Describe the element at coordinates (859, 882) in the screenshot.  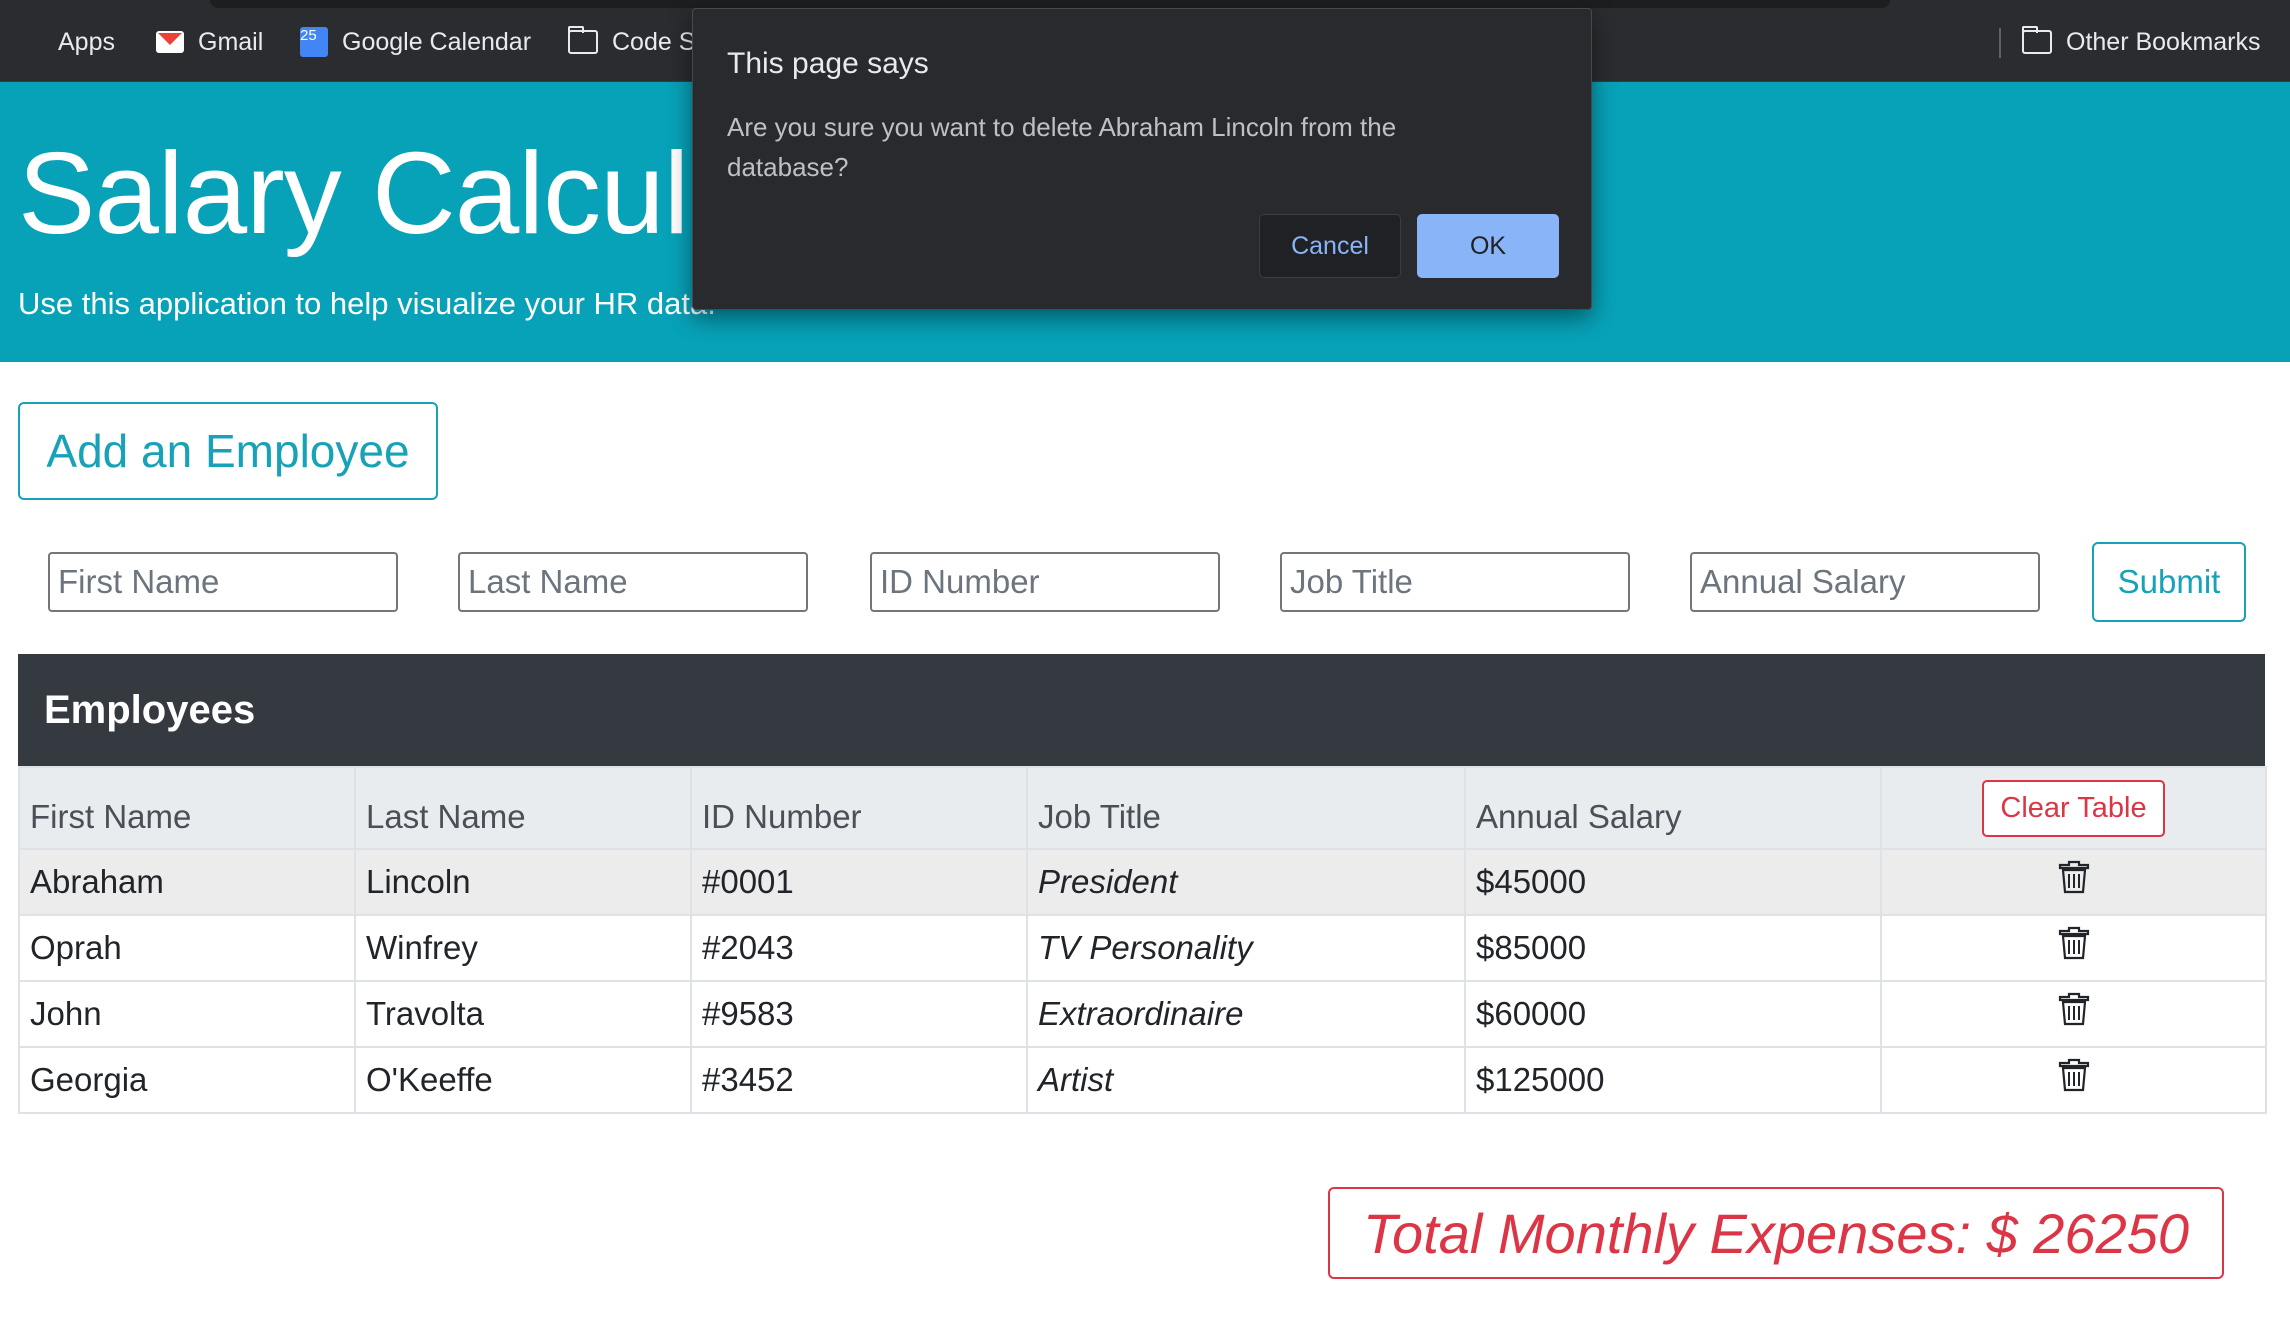
I see `cell-id-number: #0001` at that location.